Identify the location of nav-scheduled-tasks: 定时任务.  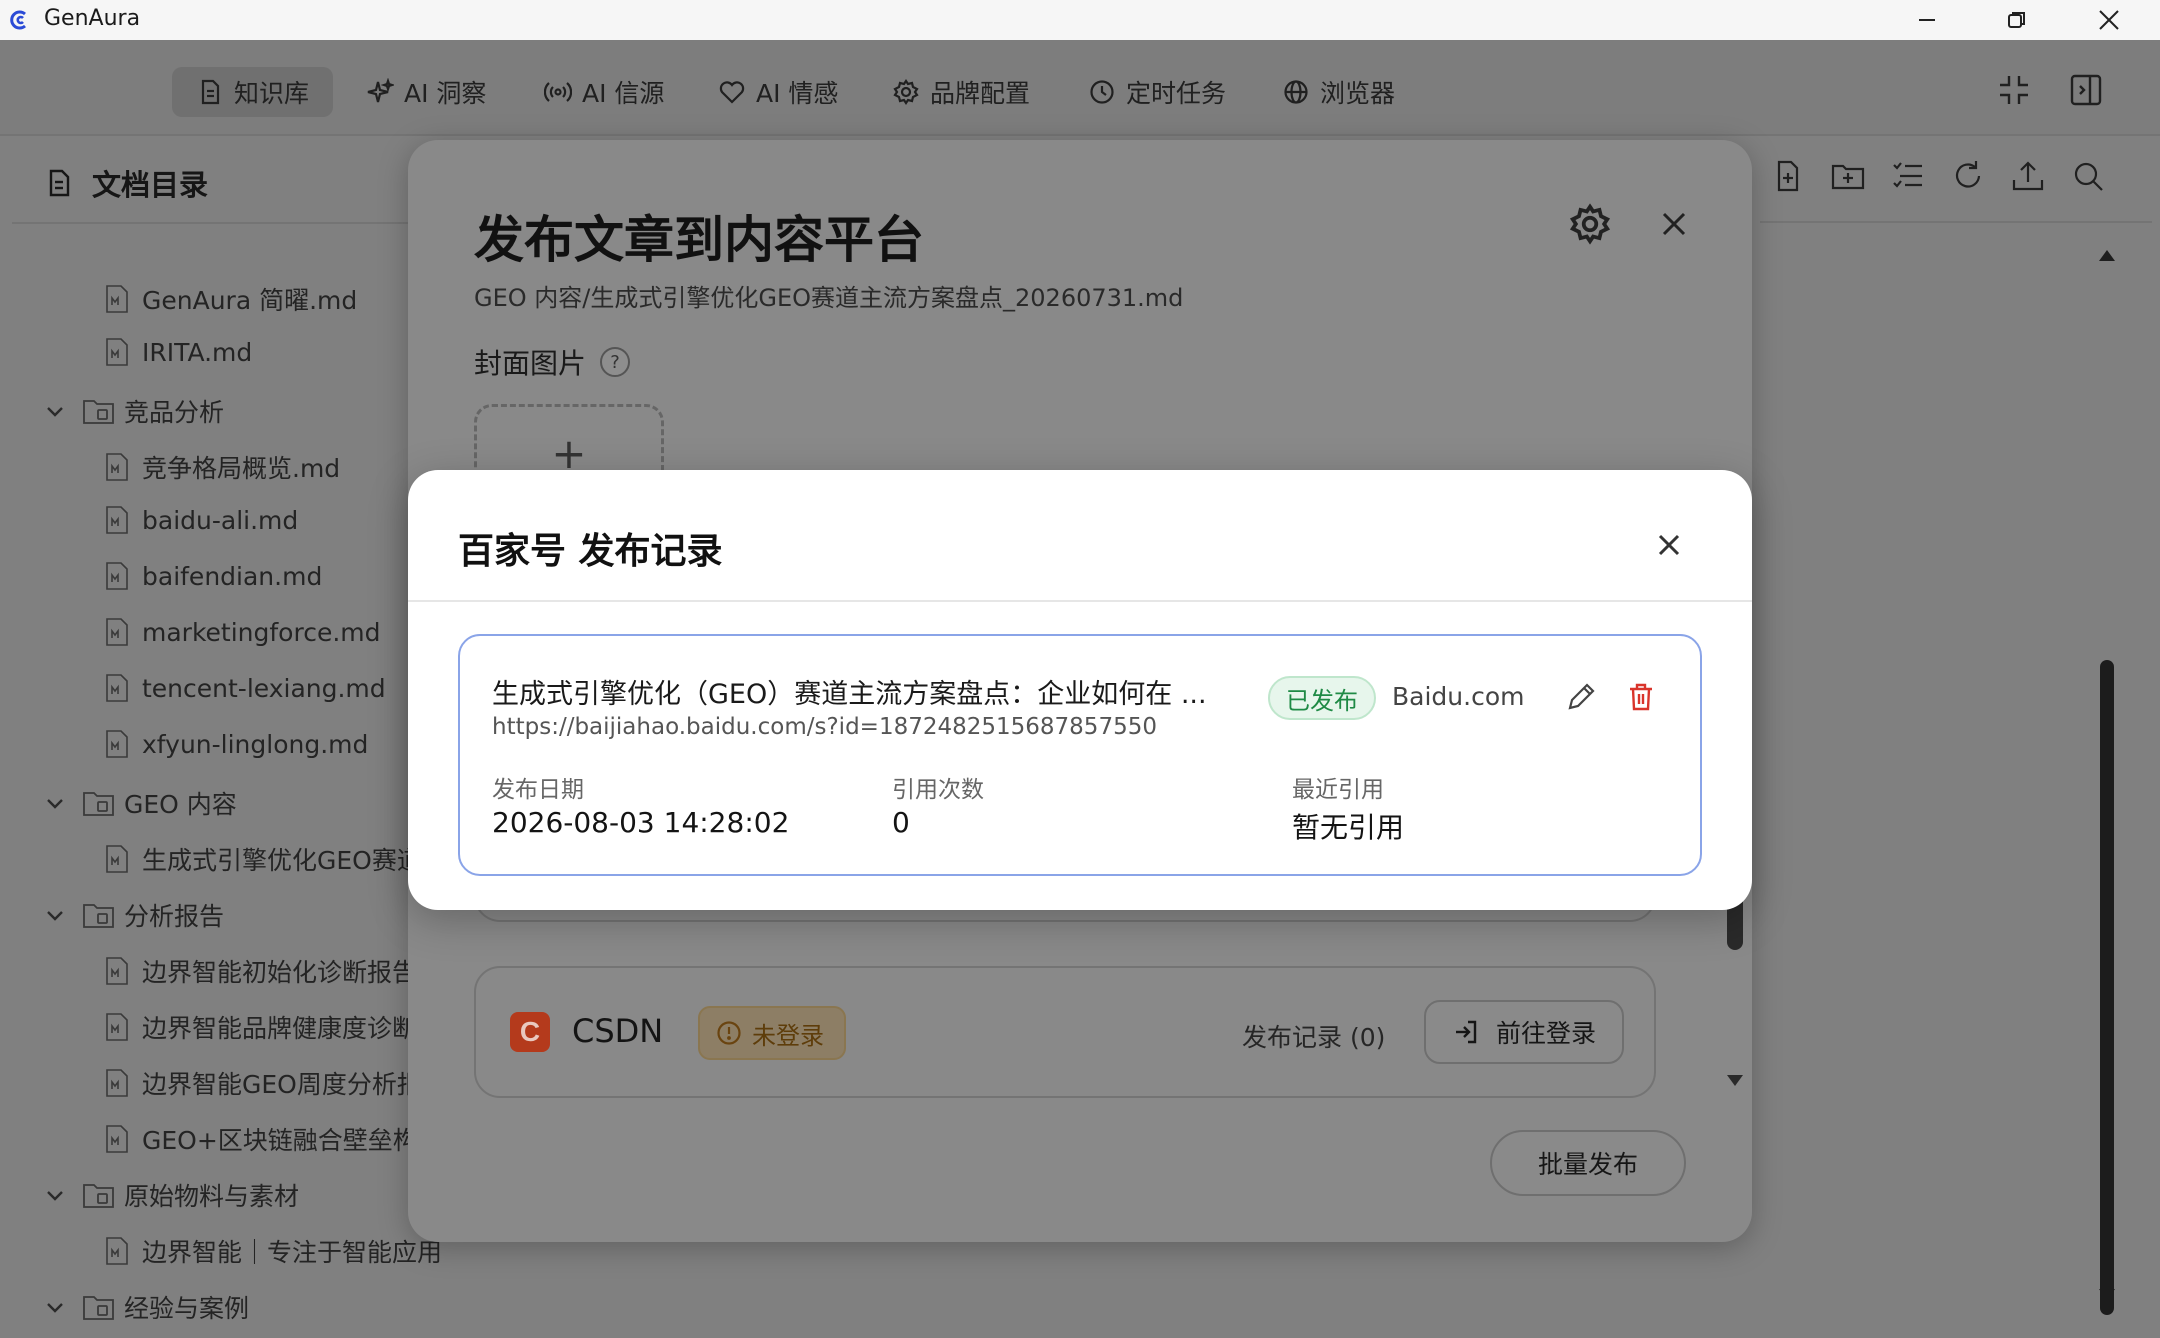
(1157, 92).